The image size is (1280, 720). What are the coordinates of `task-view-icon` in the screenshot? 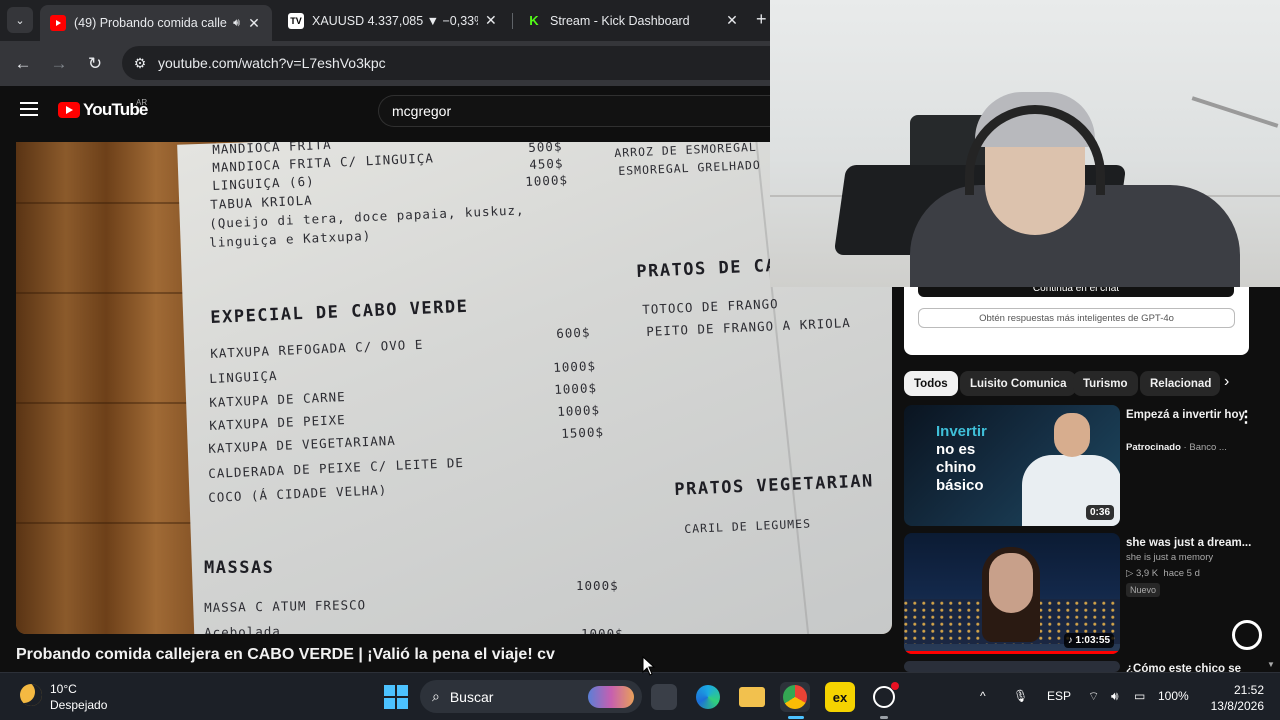 It's located at (664, 697).